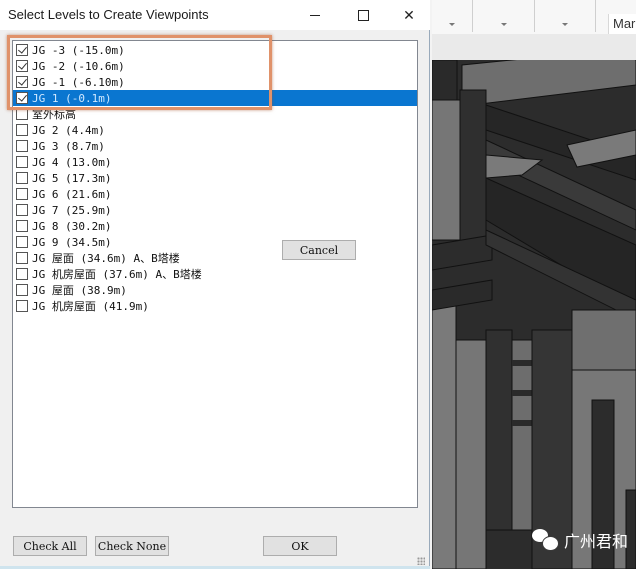  What do you see at coordinates (68, 146) in the screenshot?
I see `level-label: JG 3 (8.7m)` at bounding box center [68, 146].